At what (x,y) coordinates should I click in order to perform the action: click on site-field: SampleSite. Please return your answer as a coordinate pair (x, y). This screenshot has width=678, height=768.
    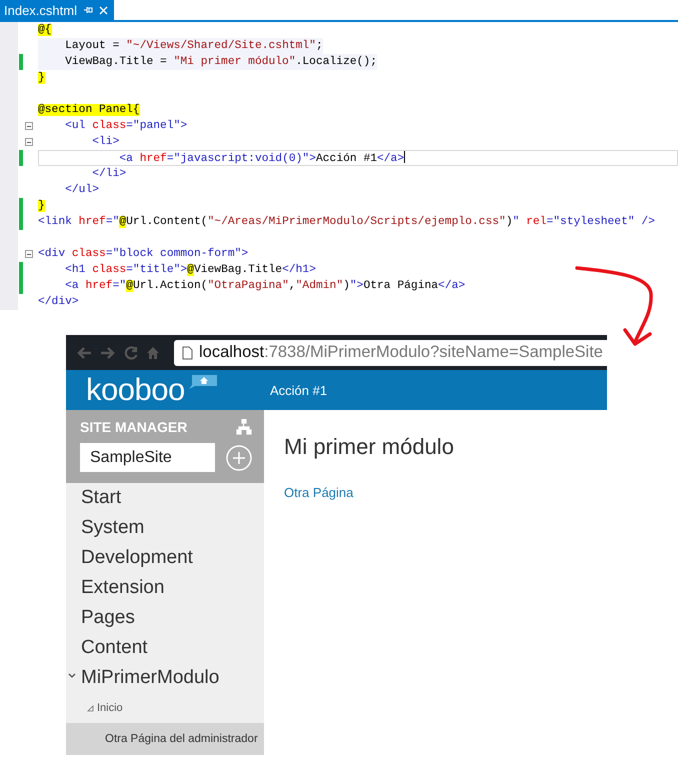
    Looking at the image, I should click on (147, 457).